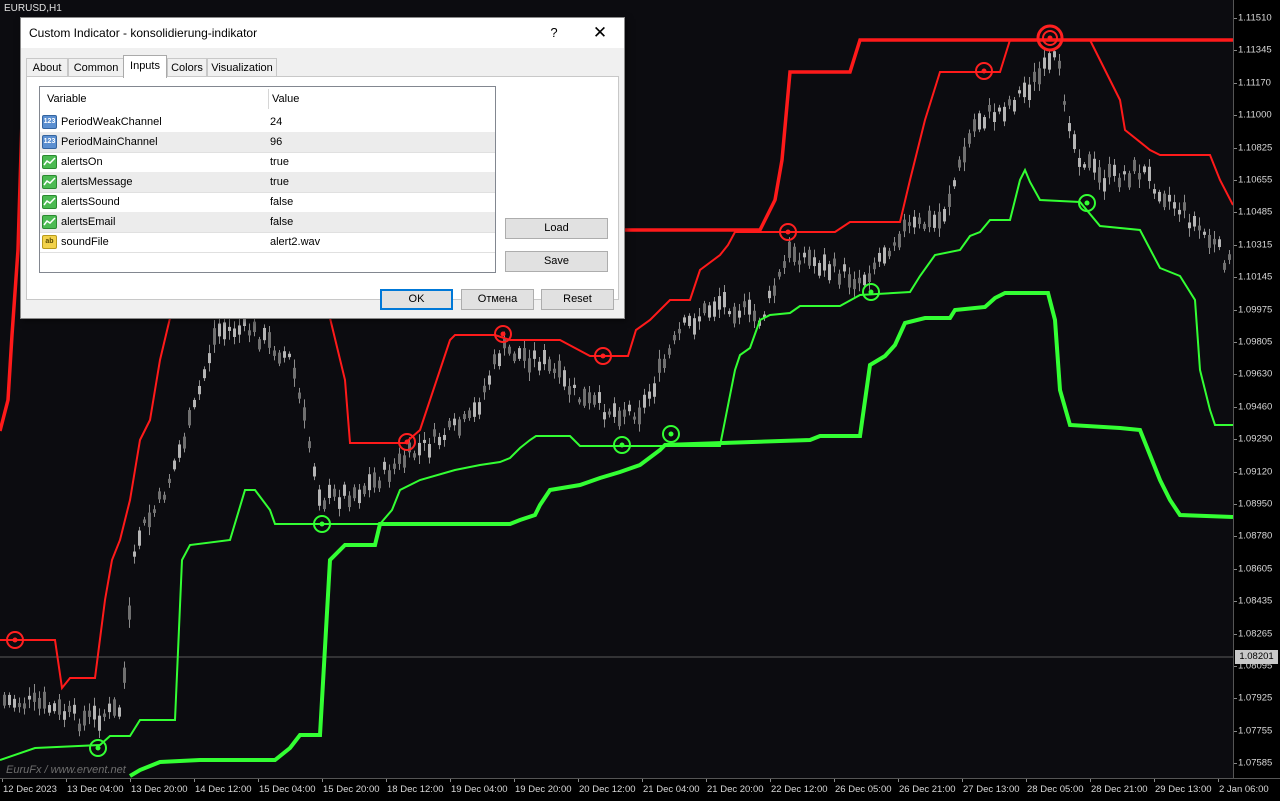 Image resolution: width=1280 pixels, height=801 pixels. Describe the element at coordinates (95, 789) in the screenshot. I see `time-label: 13 Dec 04:00` at that location.